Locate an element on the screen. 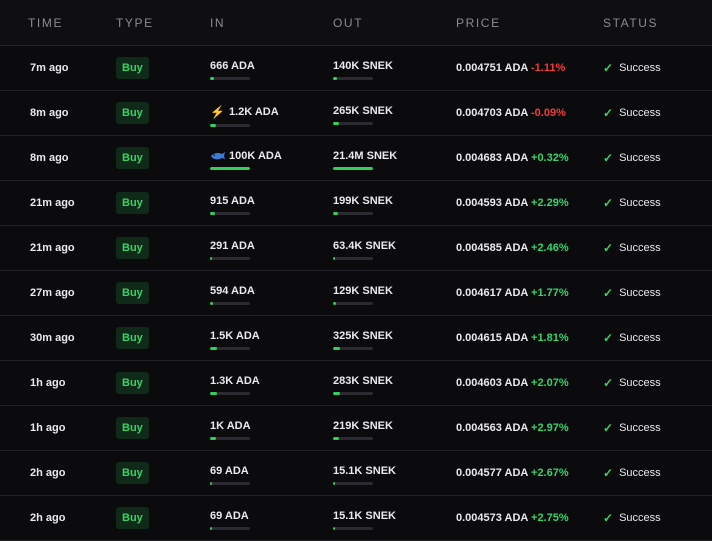  trade-in-amount: 1.5K ADA is located at coordinates (235, 336).